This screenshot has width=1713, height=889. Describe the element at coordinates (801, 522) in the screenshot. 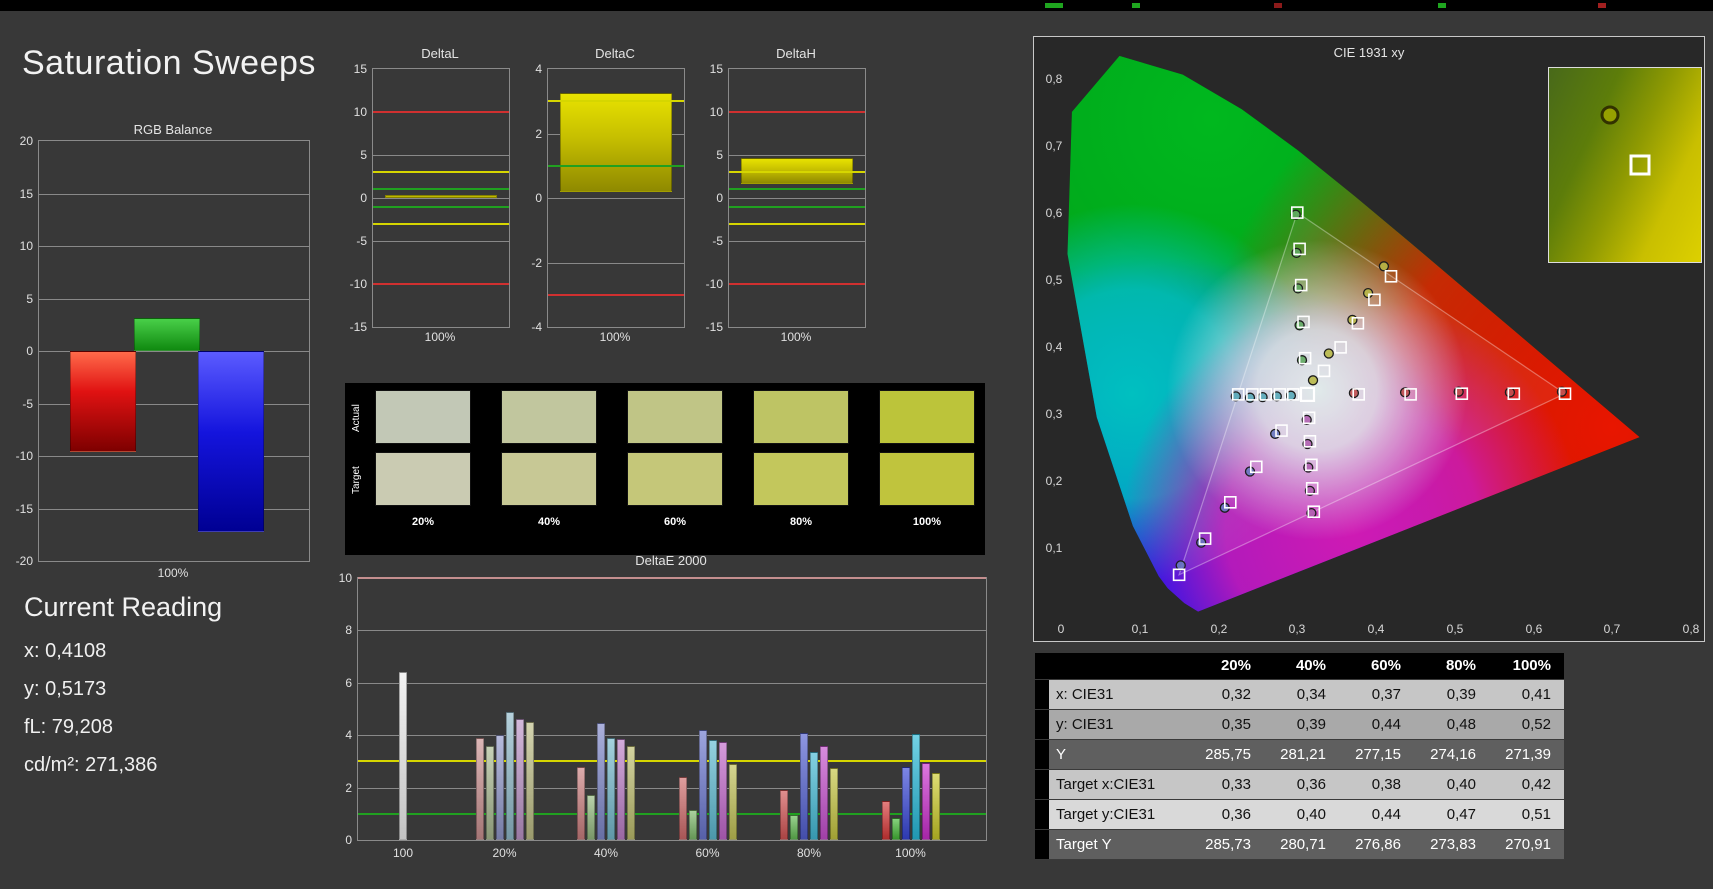

I see `swatch-column-label: 80%` at that location.